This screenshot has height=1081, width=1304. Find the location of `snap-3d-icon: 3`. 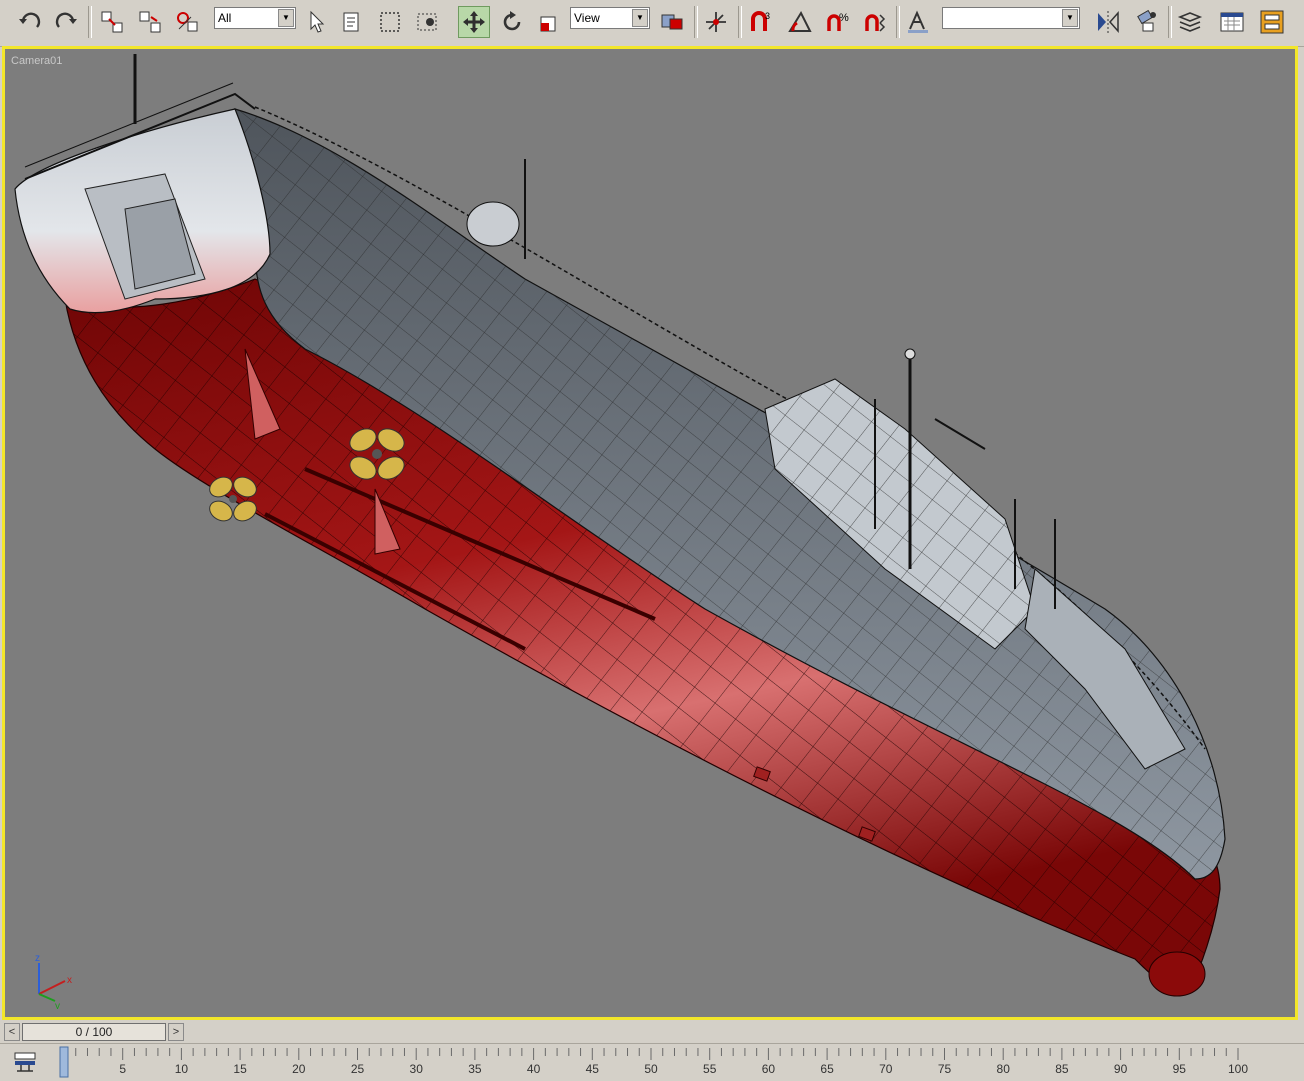

snap-3d-icon: 3 is located at coordinates (760, 21).